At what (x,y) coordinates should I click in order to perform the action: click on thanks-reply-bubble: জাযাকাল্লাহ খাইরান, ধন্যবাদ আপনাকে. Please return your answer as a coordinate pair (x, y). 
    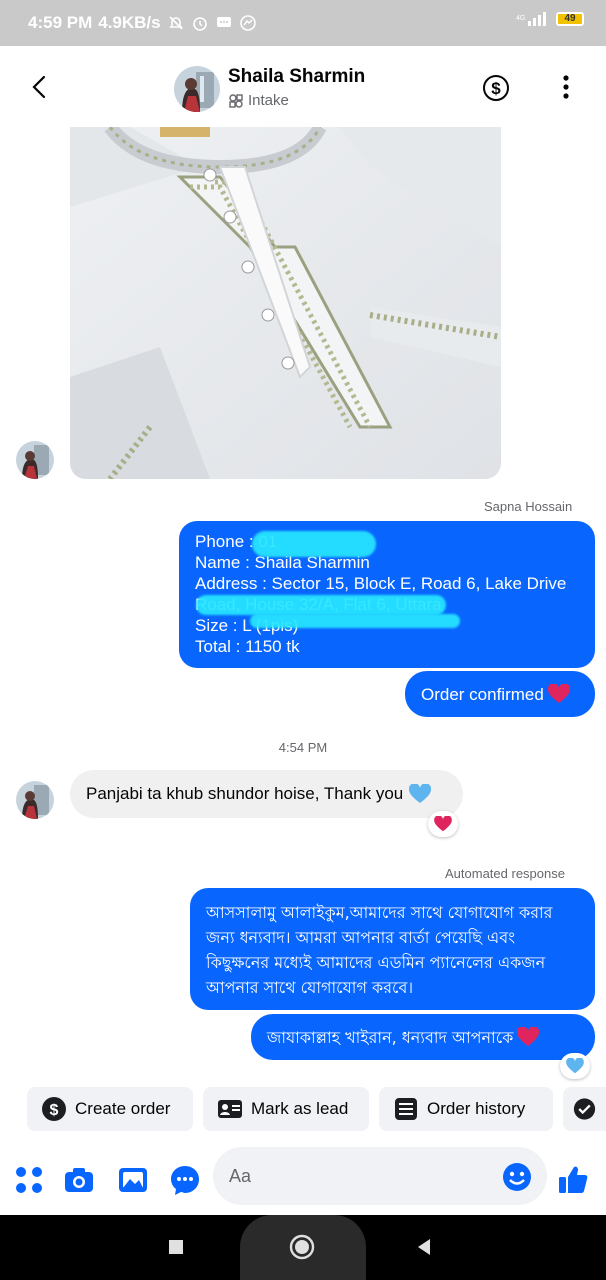
    Looking at the image, I should click on (423, 1037).